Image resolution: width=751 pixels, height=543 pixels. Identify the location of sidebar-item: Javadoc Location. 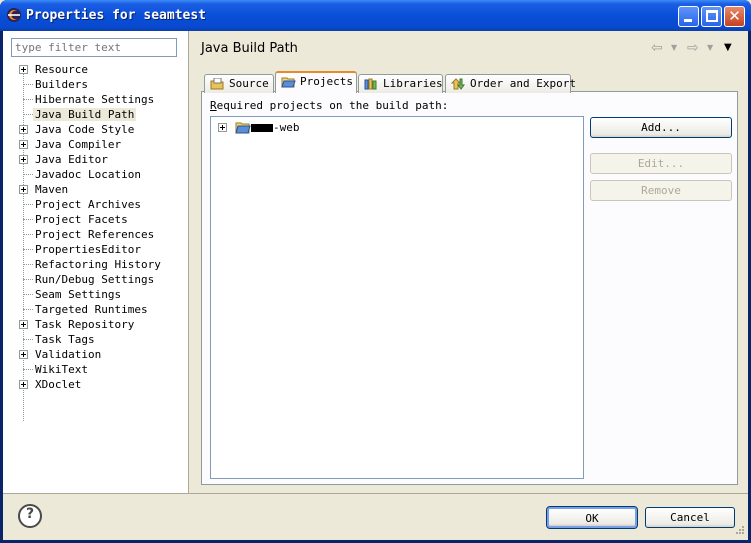
(95, 174).